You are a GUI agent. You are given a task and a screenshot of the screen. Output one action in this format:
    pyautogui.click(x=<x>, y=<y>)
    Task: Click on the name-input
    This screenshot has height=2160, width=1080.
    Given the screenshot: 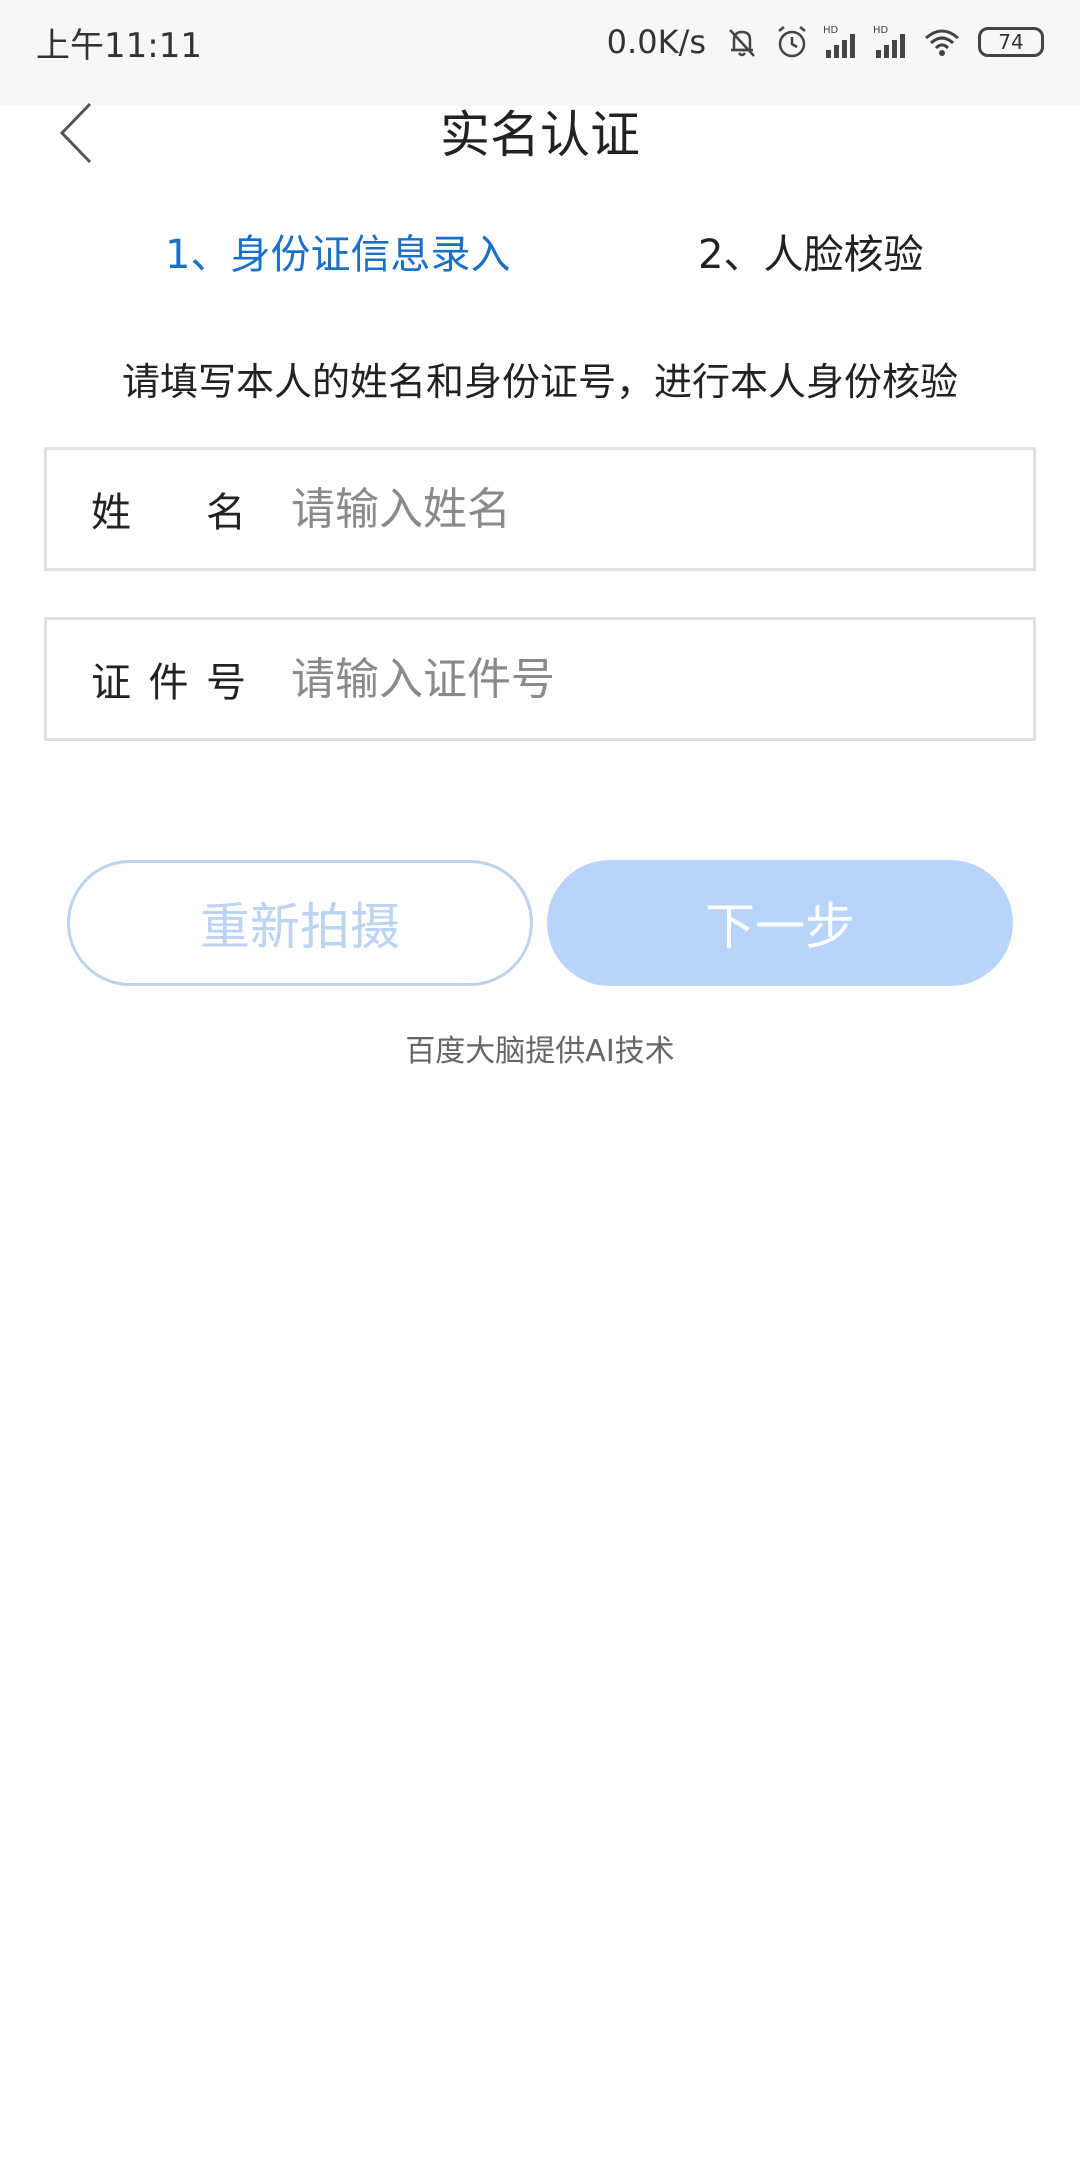 What is the action you would take?
    pyautogui.click(x=647, y=509)
    